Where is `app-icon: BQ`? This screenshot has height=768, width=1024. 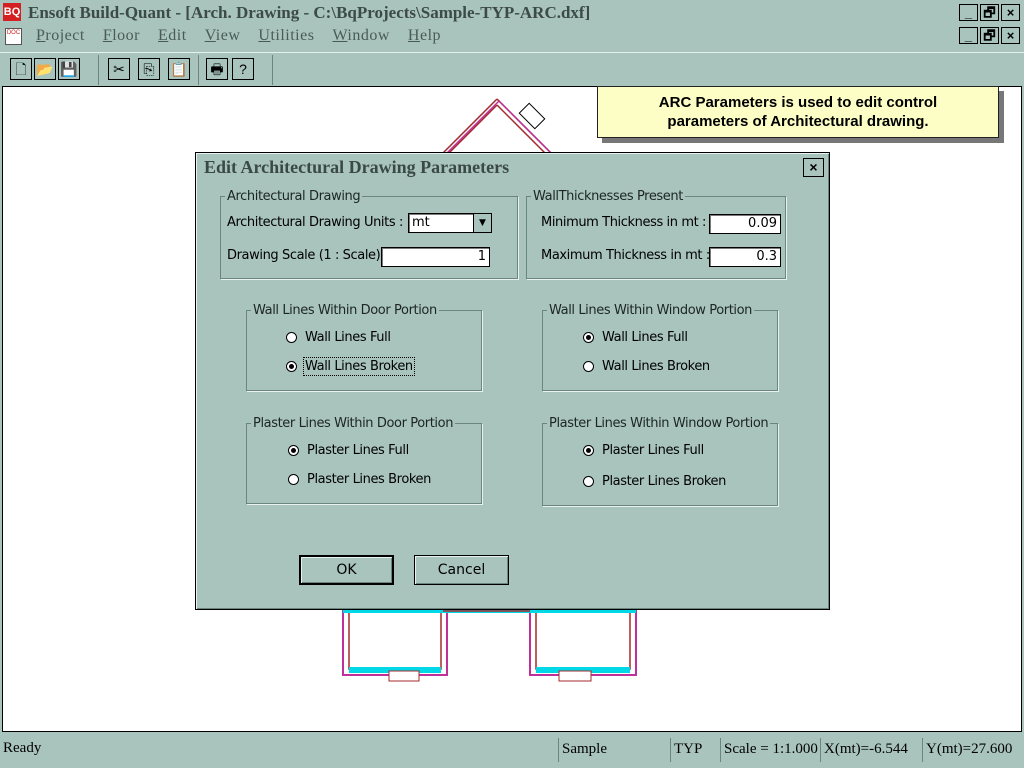
app-icon: BQ is located at coordinates (12, 12).